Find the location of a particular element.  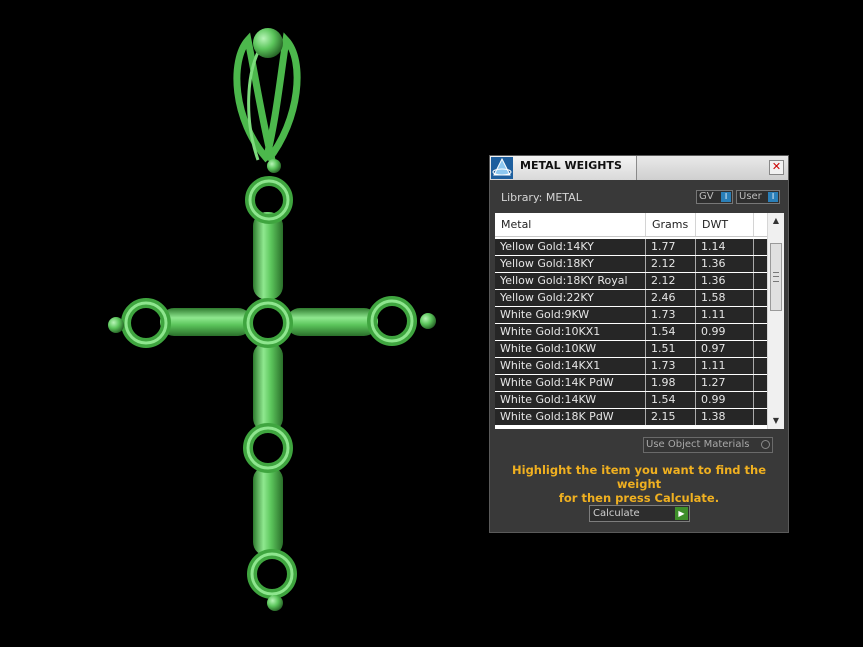

table-row: Yellow Gold:22KY 2.46 1.58 is located at coordinates (631, 298).